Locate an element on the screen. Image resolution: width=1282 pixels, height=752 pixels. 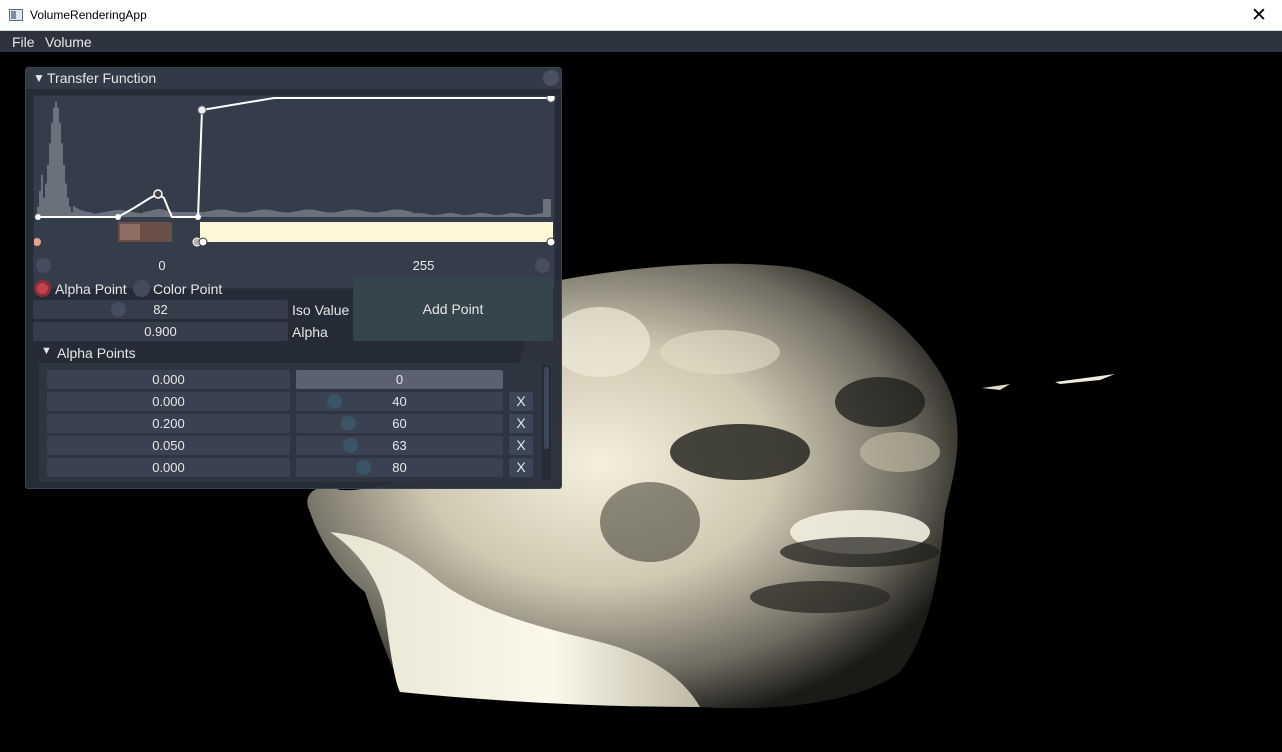
alpha-point-alpha-input: 0.050 is located at coordinates (168, 445).